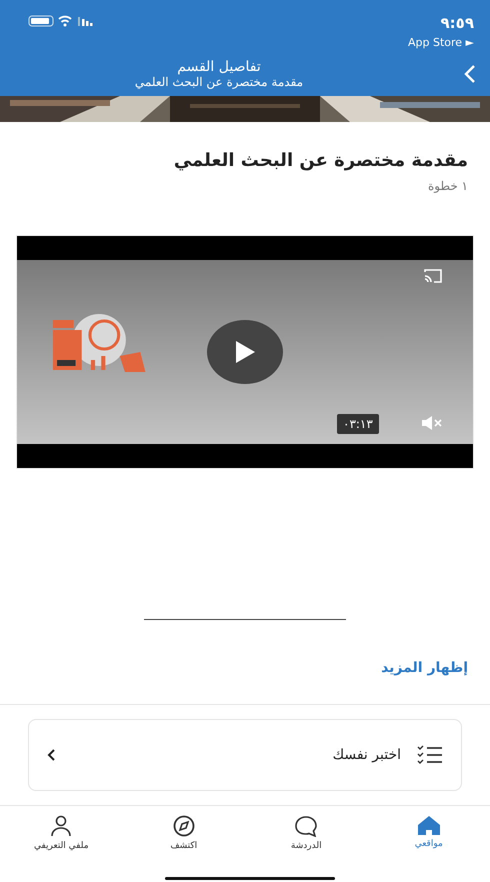 Image resolution: width=490 pixels, height=882 pixels. I want to click on checklist-icon, so click(430, 755).